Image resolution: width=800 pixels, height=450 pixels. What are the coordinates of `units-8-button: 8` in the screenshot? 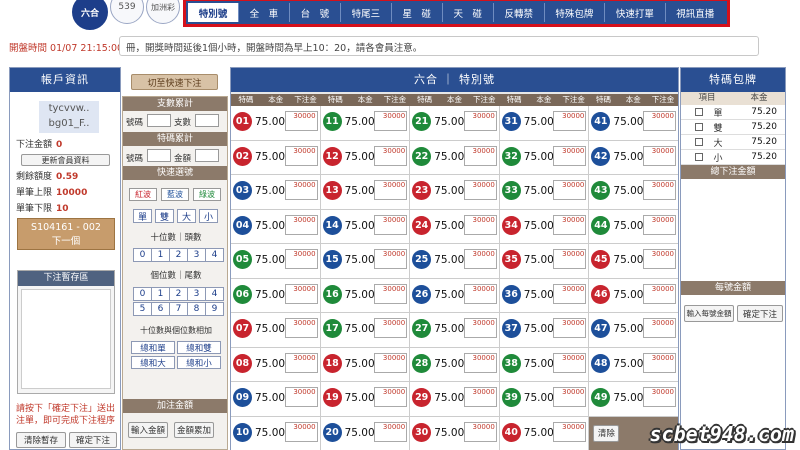 It's located at (196, 309).